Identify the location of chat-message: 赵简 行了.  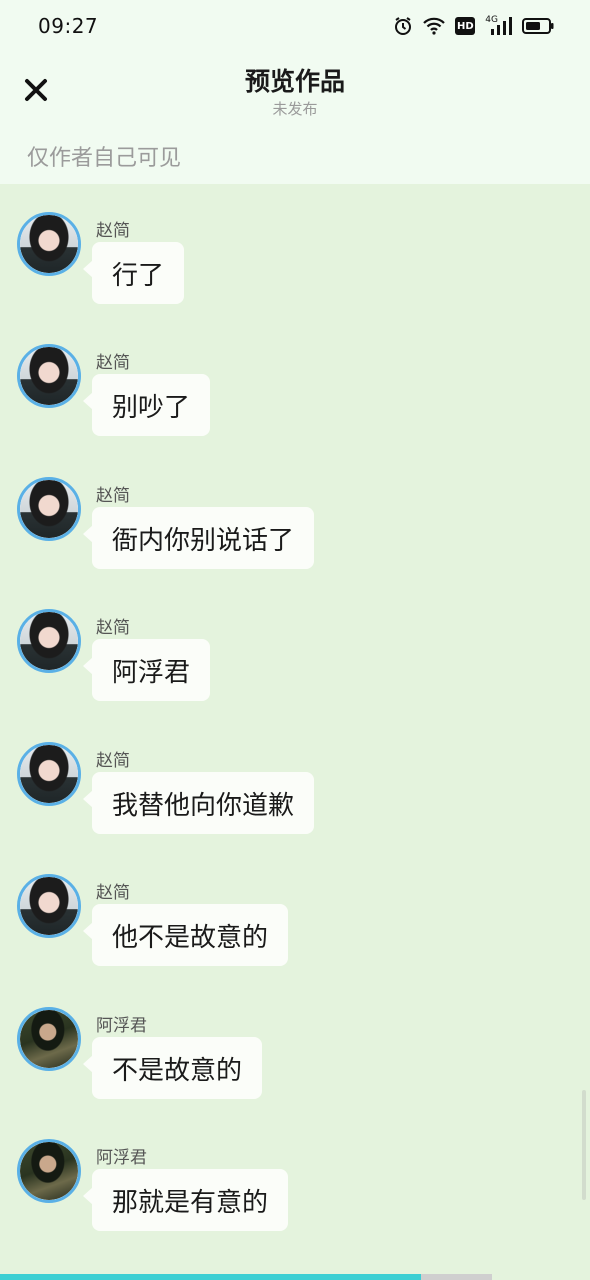
(295, 244).